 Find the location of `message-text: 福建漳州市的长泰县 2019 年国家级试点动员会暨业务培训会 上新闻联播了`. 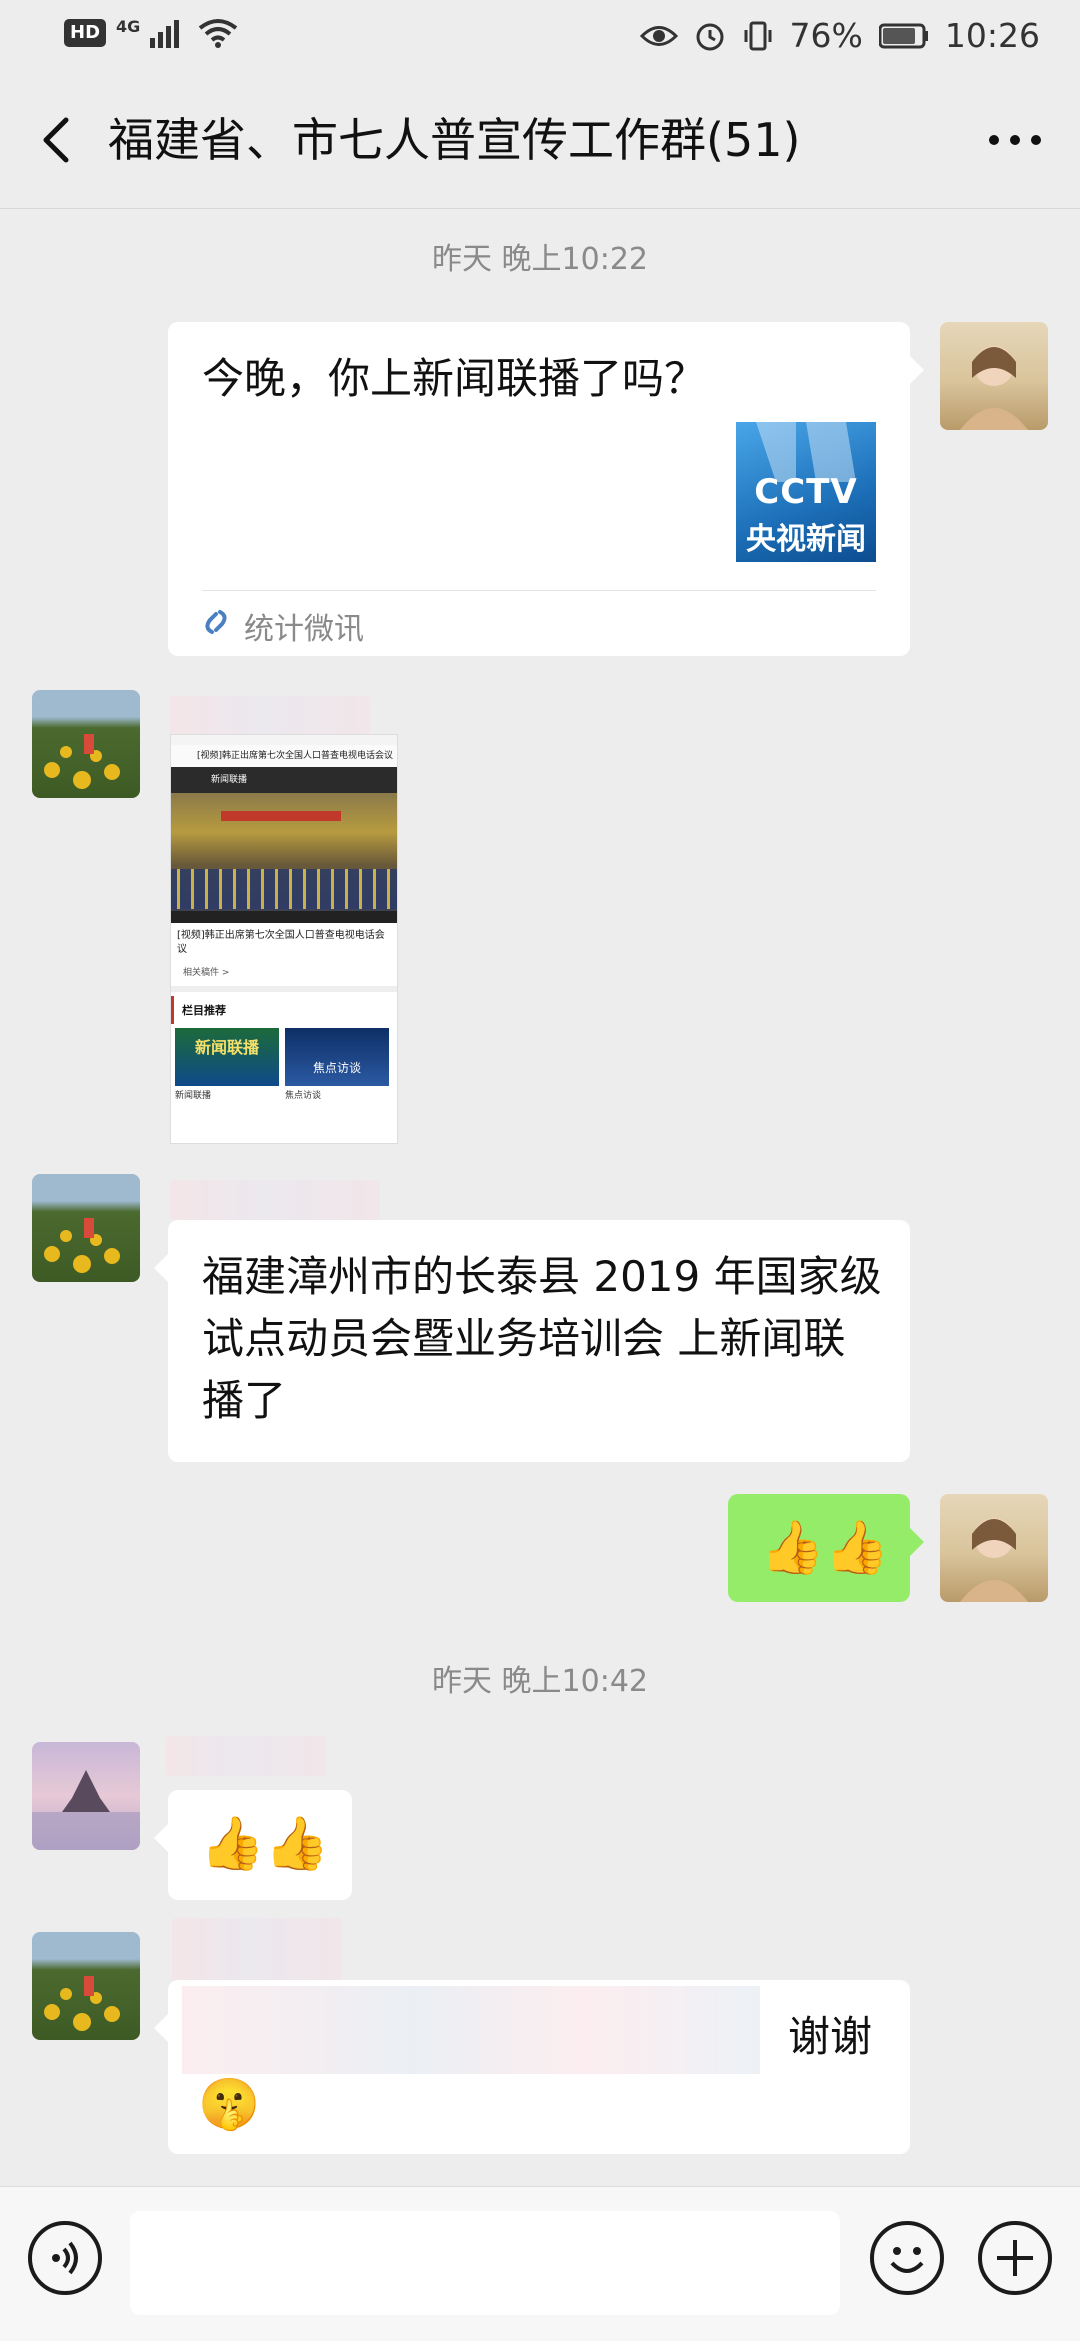

message-text: 福建漳州市的长泰县 2019 年国家级试点动员会暨业务培训会 上新闻联播了 is located at coordinates (542, 1338).